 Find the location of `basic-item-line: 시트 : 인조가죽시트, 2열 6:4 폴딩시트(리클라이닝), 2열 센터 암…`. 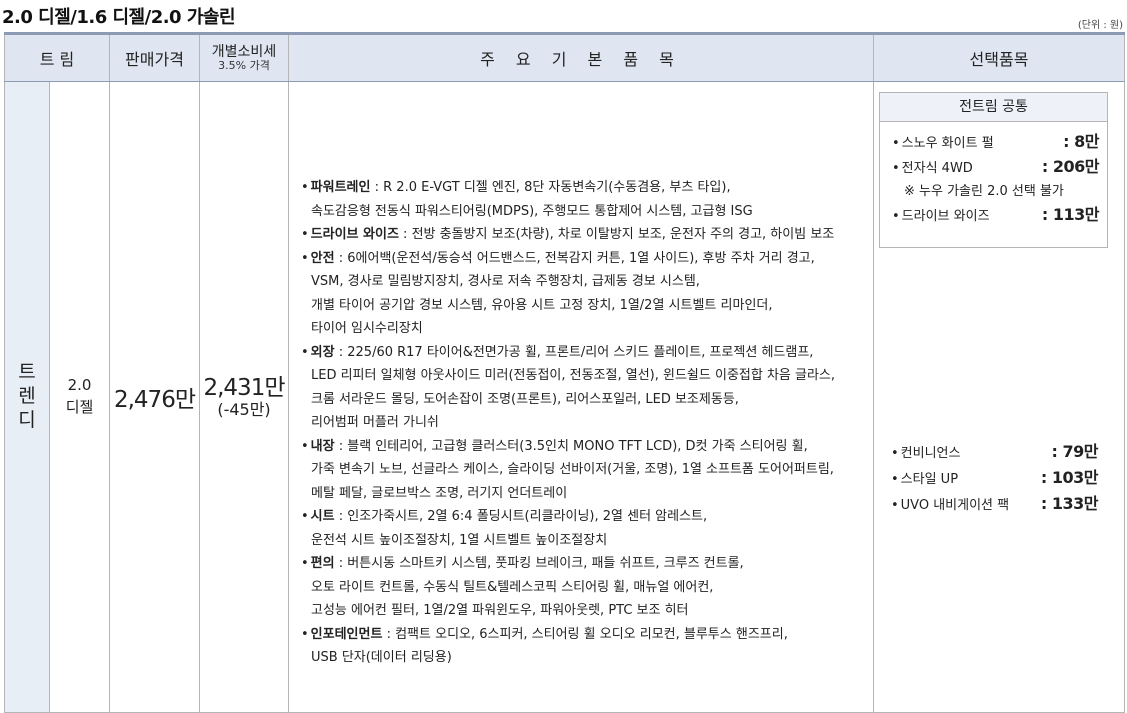

basic-item-line: 시트 : 인조가죽시트, 2열 6:4 폴딩시트(리클라이닝), 2열 센터 암… is located at coordinates (584, 517).